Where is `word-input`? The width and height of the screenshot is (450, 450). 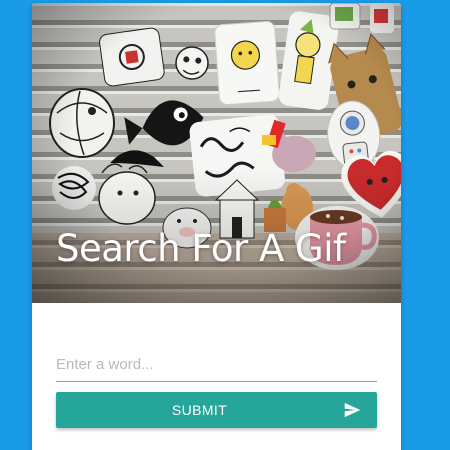
word-input is located at coordinates (216, 365).